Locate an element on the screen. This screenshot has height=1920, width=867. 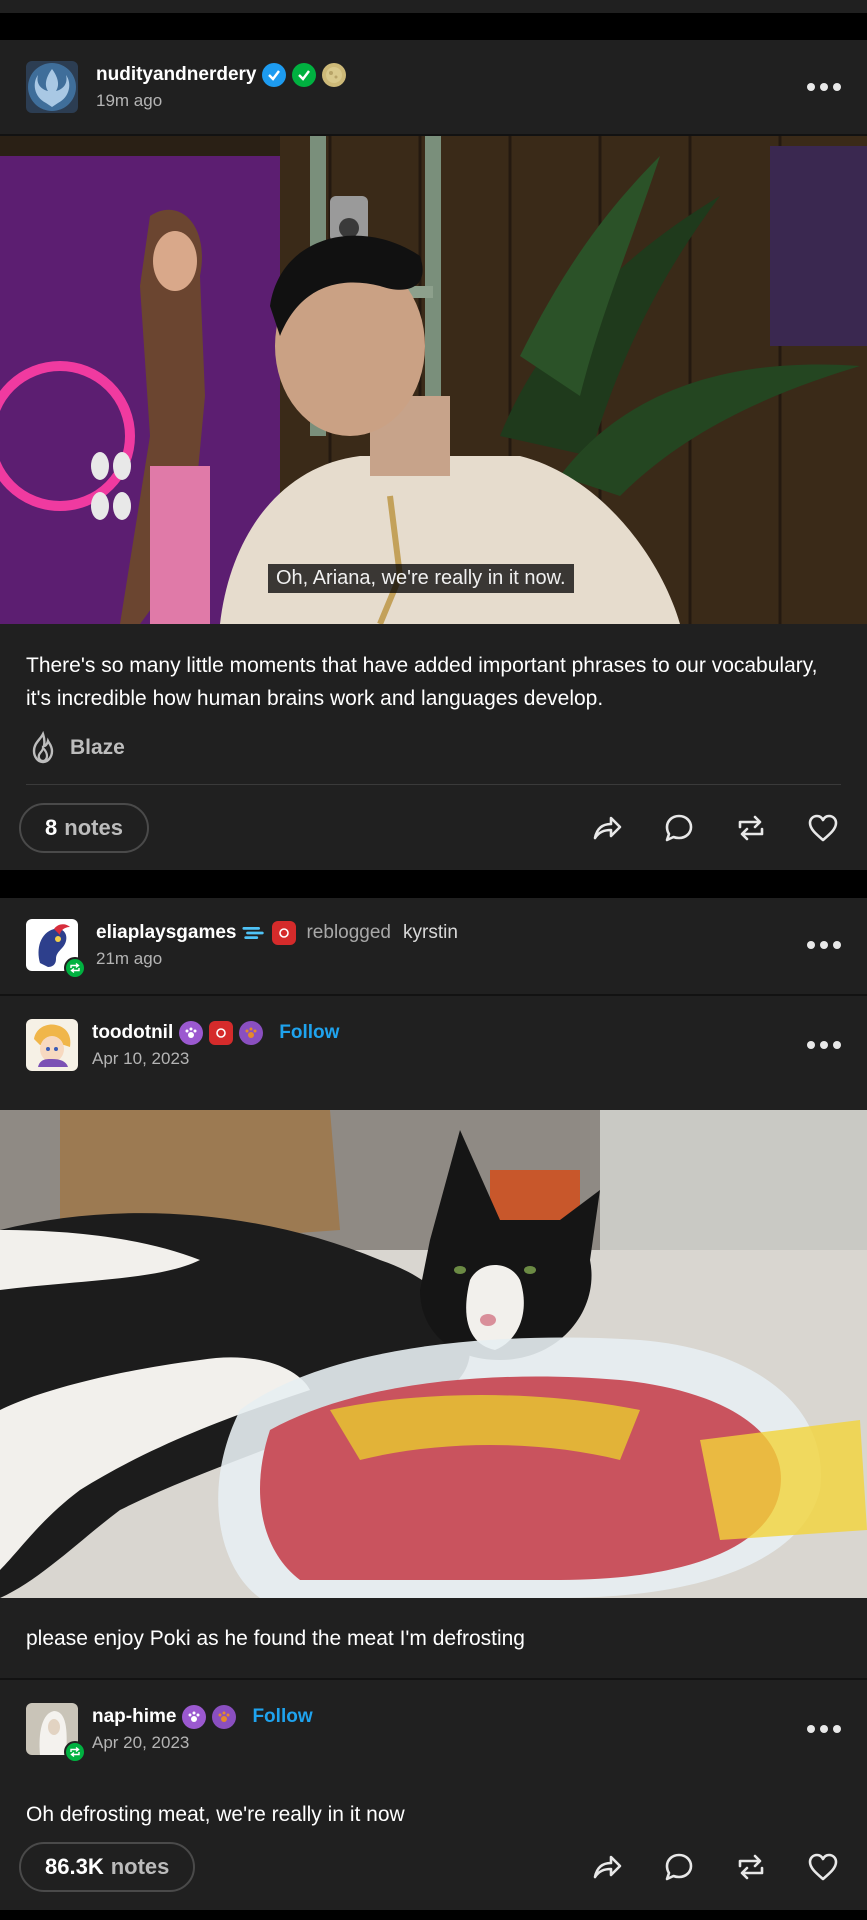
anime-avatar-icon is located at coordinates (52, 1045).